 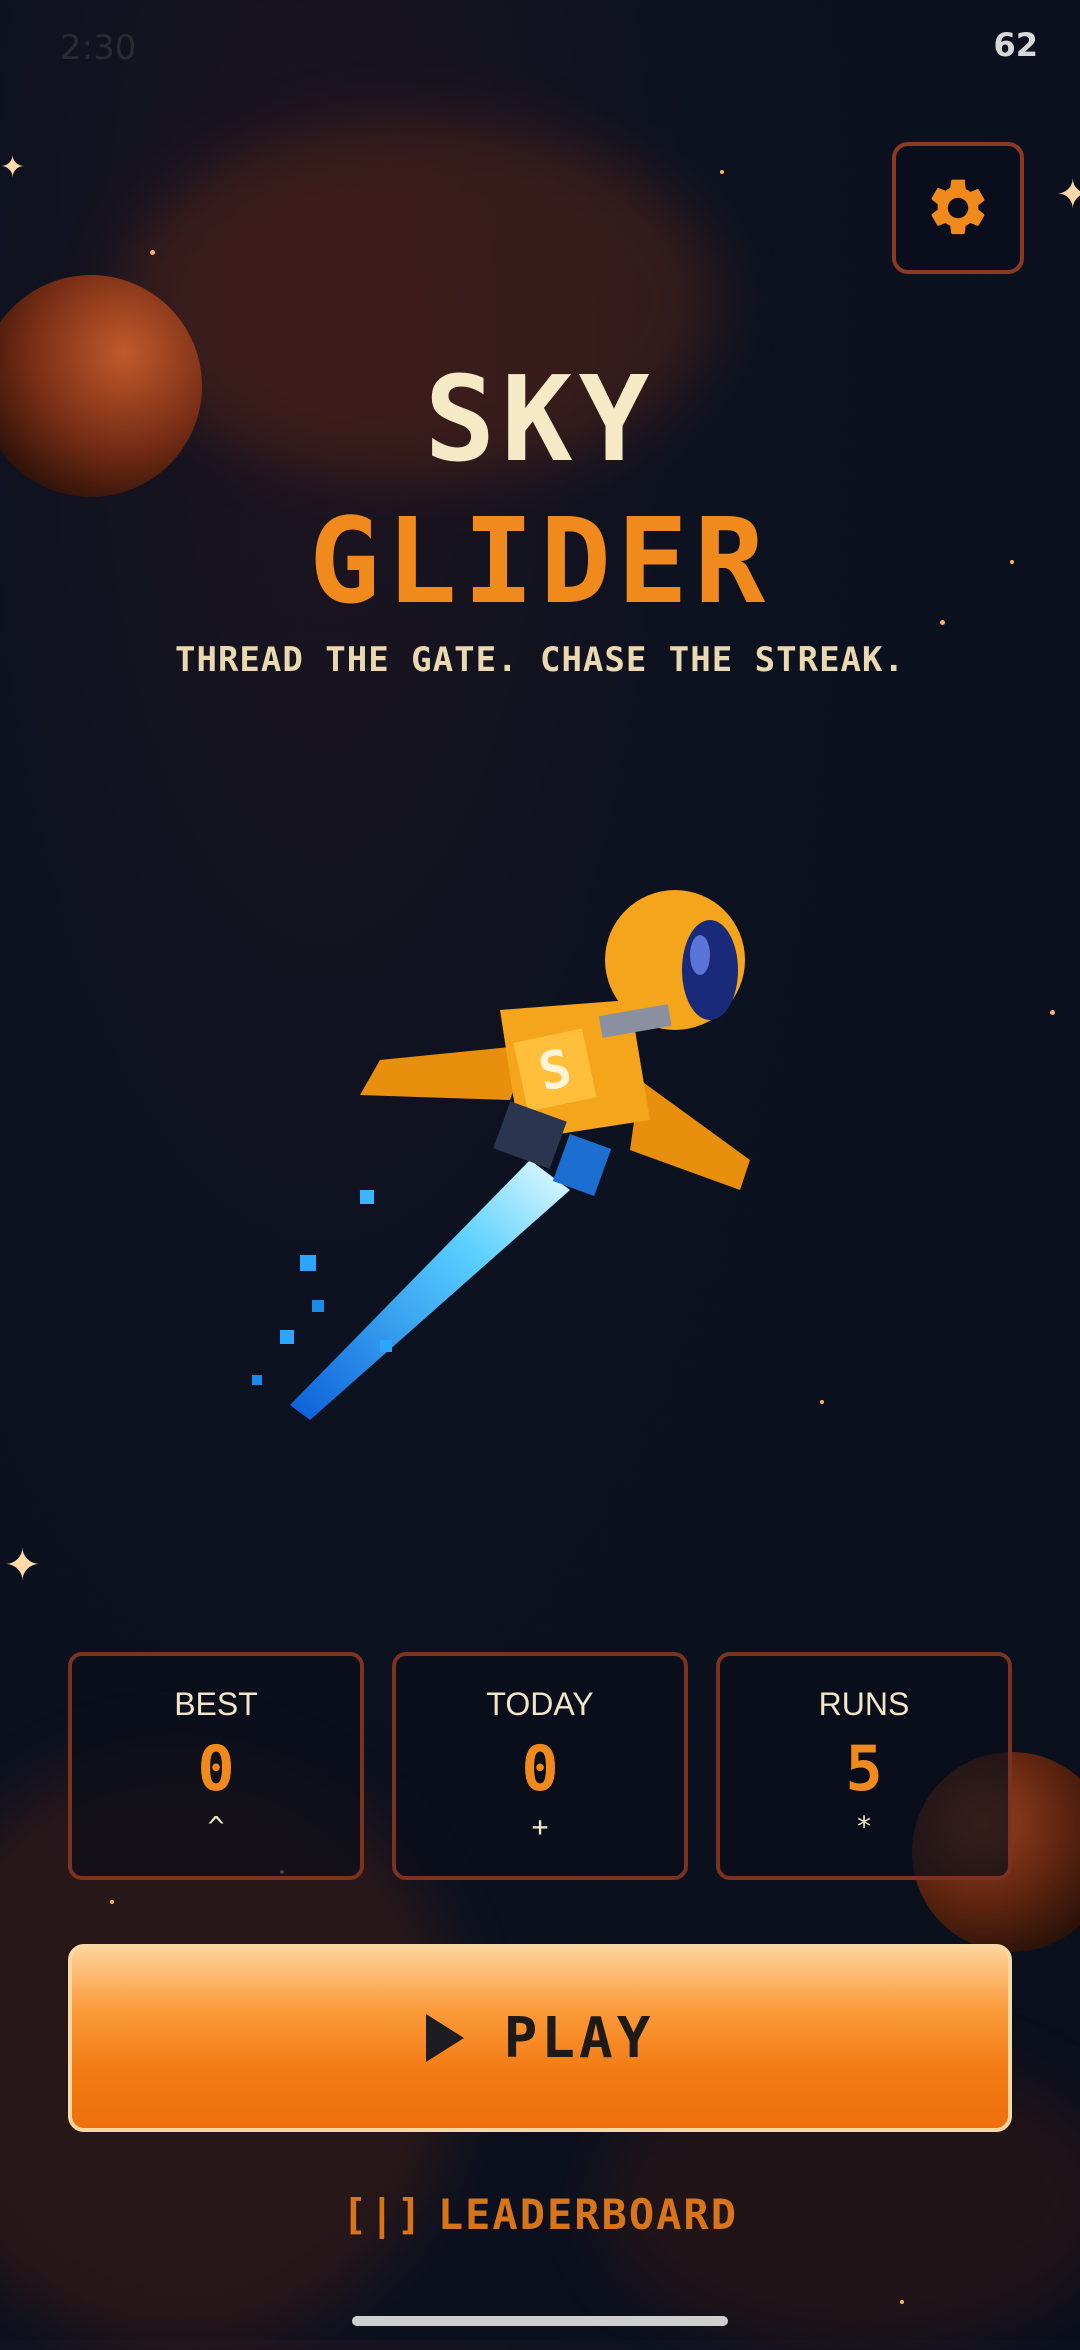 I want to click on stat-card-runs: RUNS 5 *, so click(x=864, y=1766).